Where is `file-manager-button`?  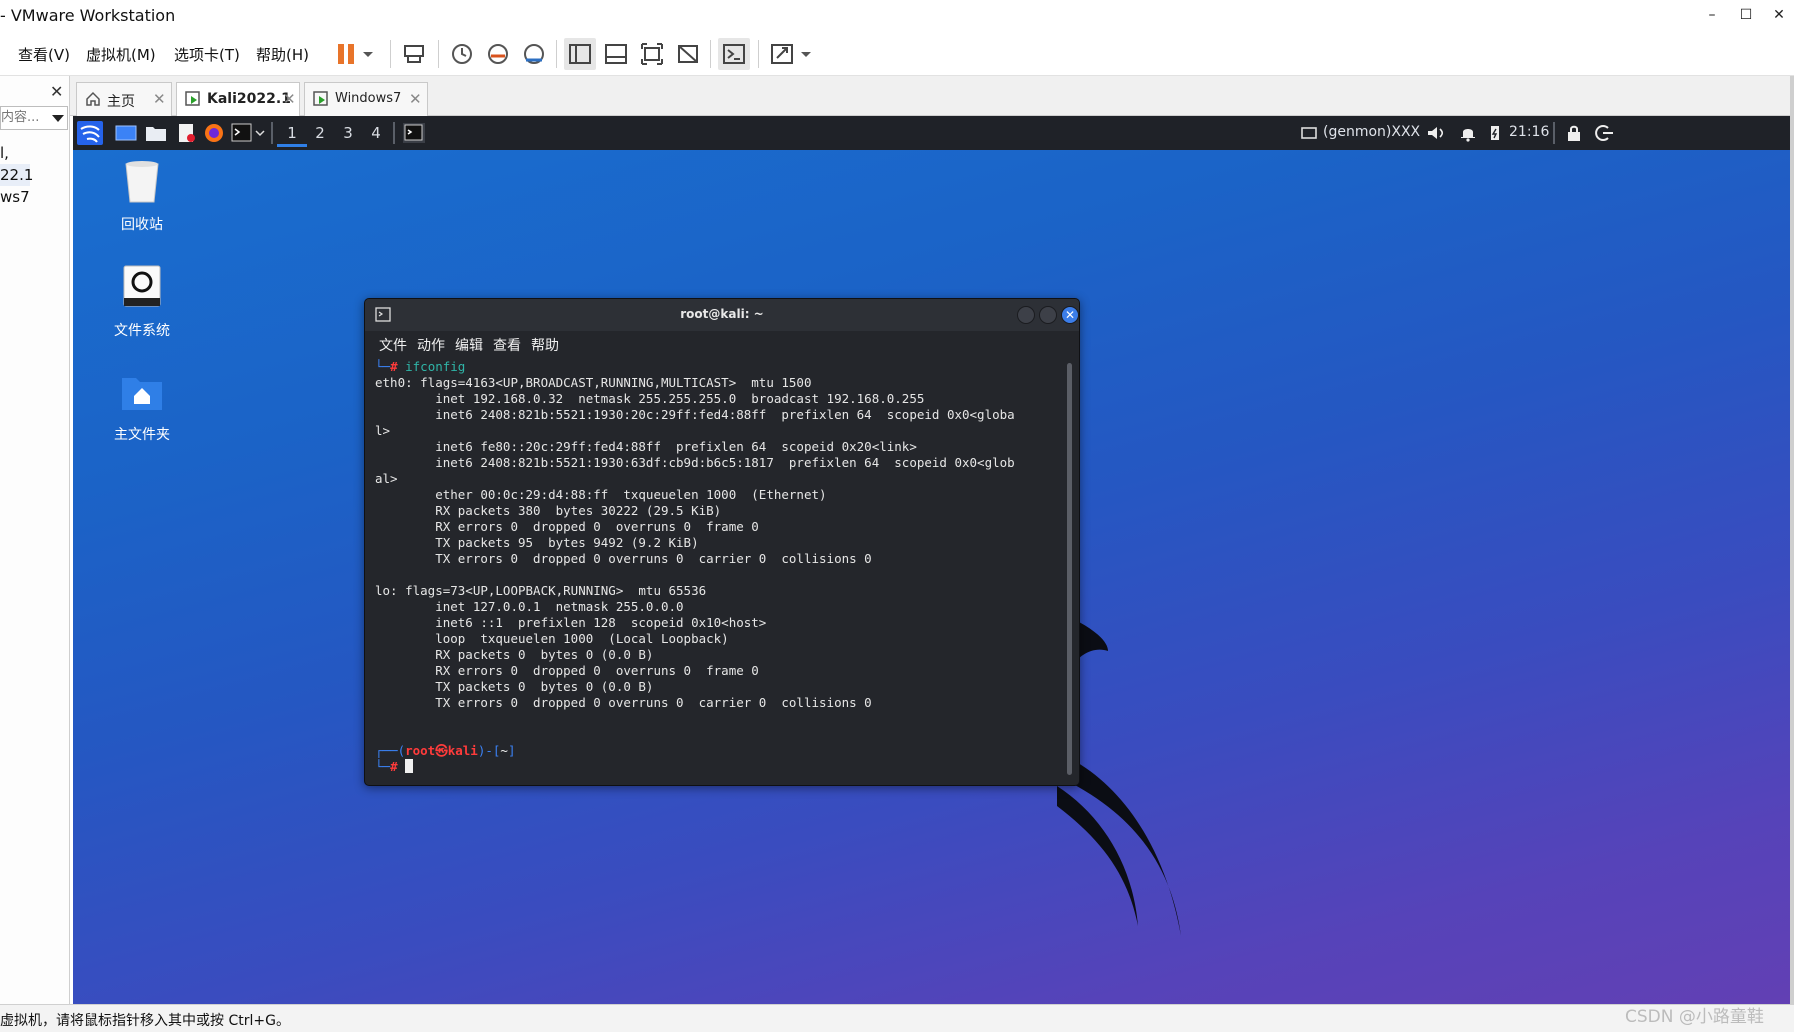 file-manager-button is located at coordinates (156, 133).